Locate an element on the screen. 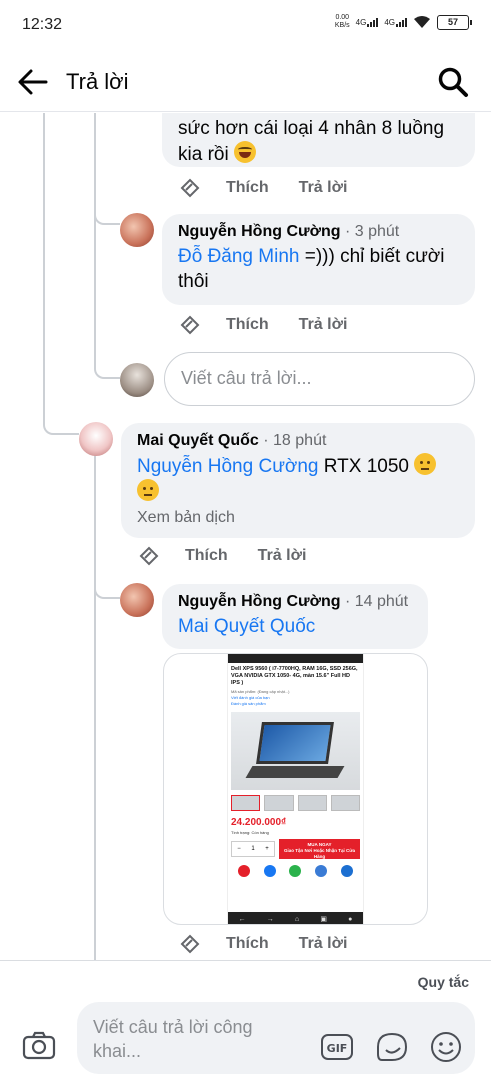 The image size is (491, 1080). stock-status: Tình trạng: Còn hàng is located at coordinates (250, 832).